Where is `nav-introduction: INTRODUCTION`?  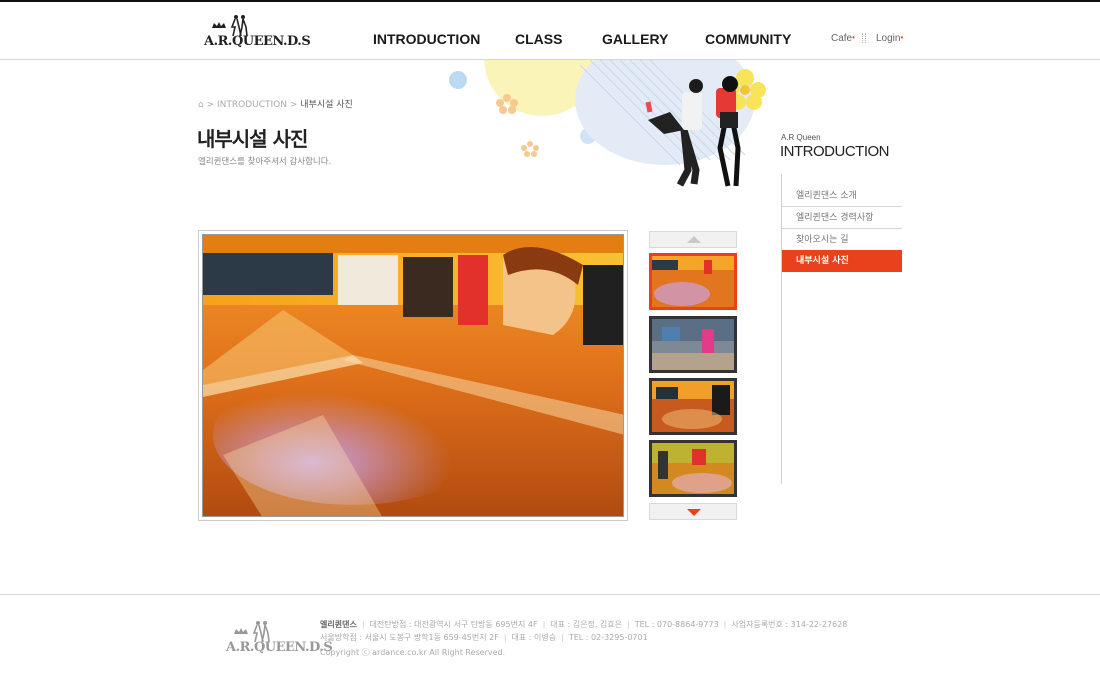 nav-introduction: INTRODUCTION is located at coordinates (426, 39).